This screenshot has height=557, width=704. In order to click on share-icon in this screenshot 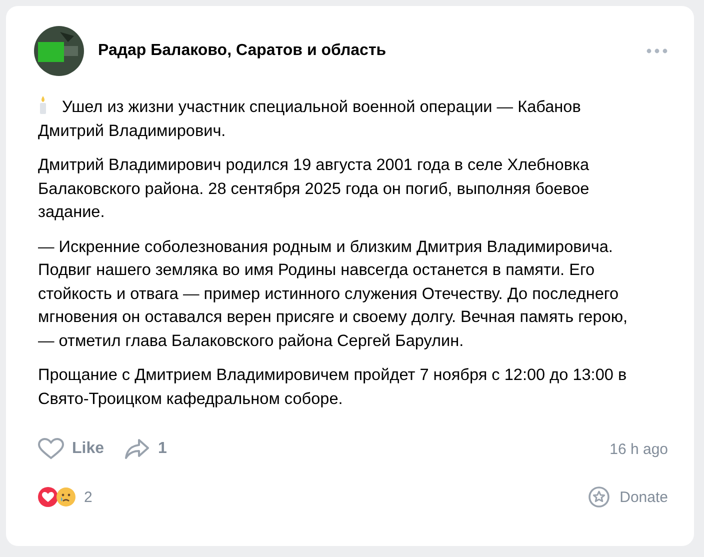, I will do `click(137, 449)`.